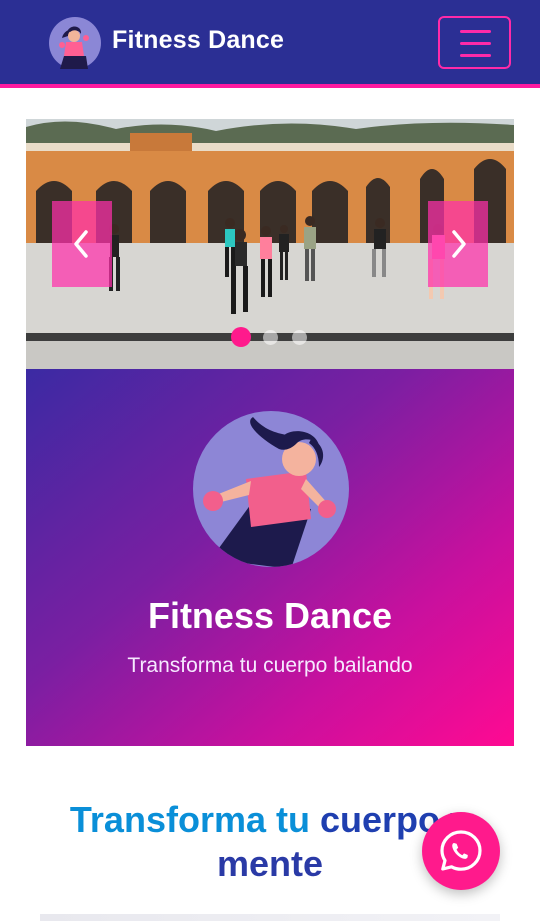  I want to click on carousel-next-button, so click(458, 244).